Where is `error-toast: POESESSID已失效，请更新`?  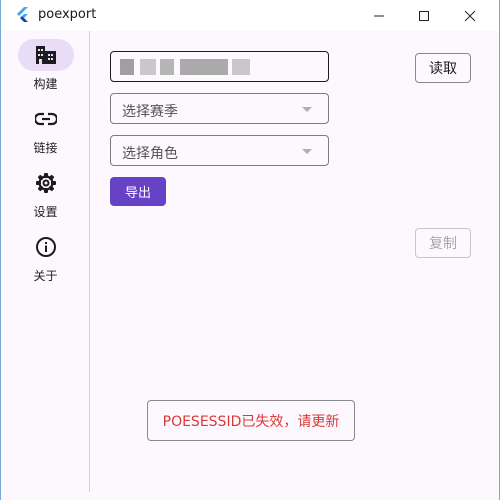 error-toast: POESESSID已失效，请更新 is located at coordinates (251, 420).